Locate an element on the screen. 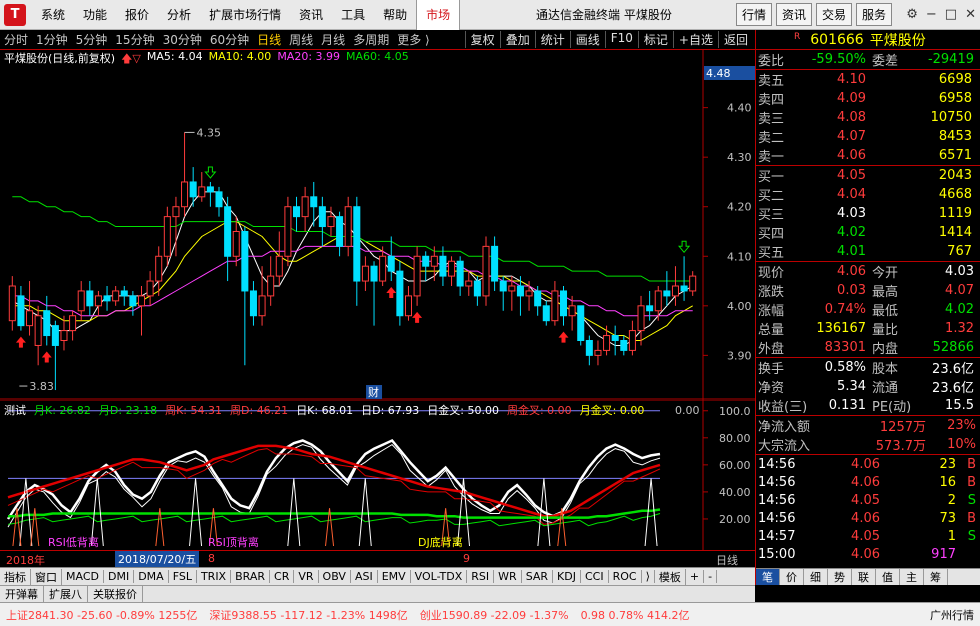  period-month: 月线 is located at coordinates (333, 39).